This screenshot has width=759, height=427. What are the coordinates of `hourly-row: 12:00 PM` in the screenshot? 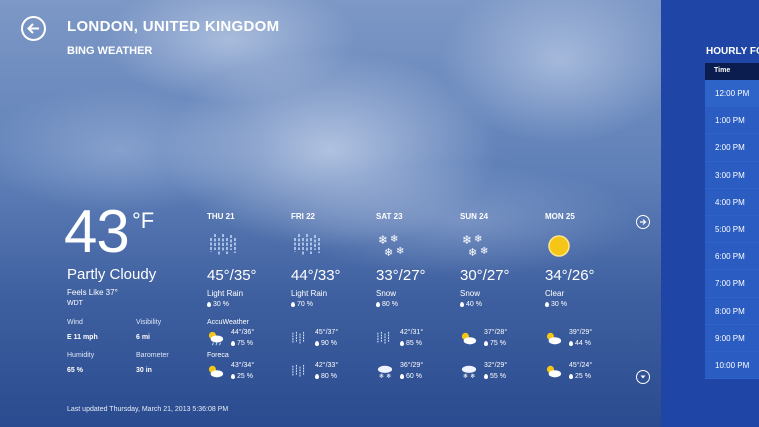 It's located at (732, 94).